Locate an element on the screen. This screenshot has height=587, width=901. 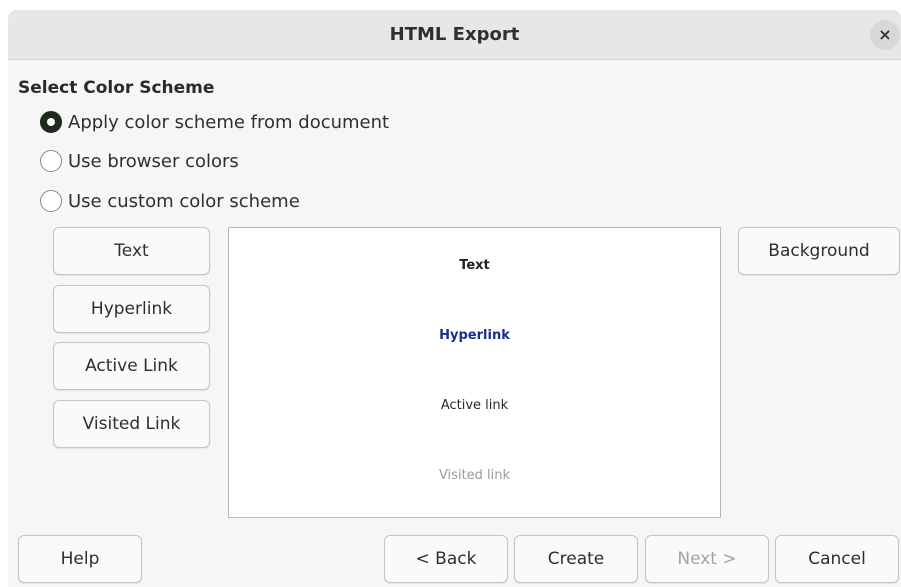
radio-use-custom-scheme: Use custom color scheme is located at coordinates (170, 201).